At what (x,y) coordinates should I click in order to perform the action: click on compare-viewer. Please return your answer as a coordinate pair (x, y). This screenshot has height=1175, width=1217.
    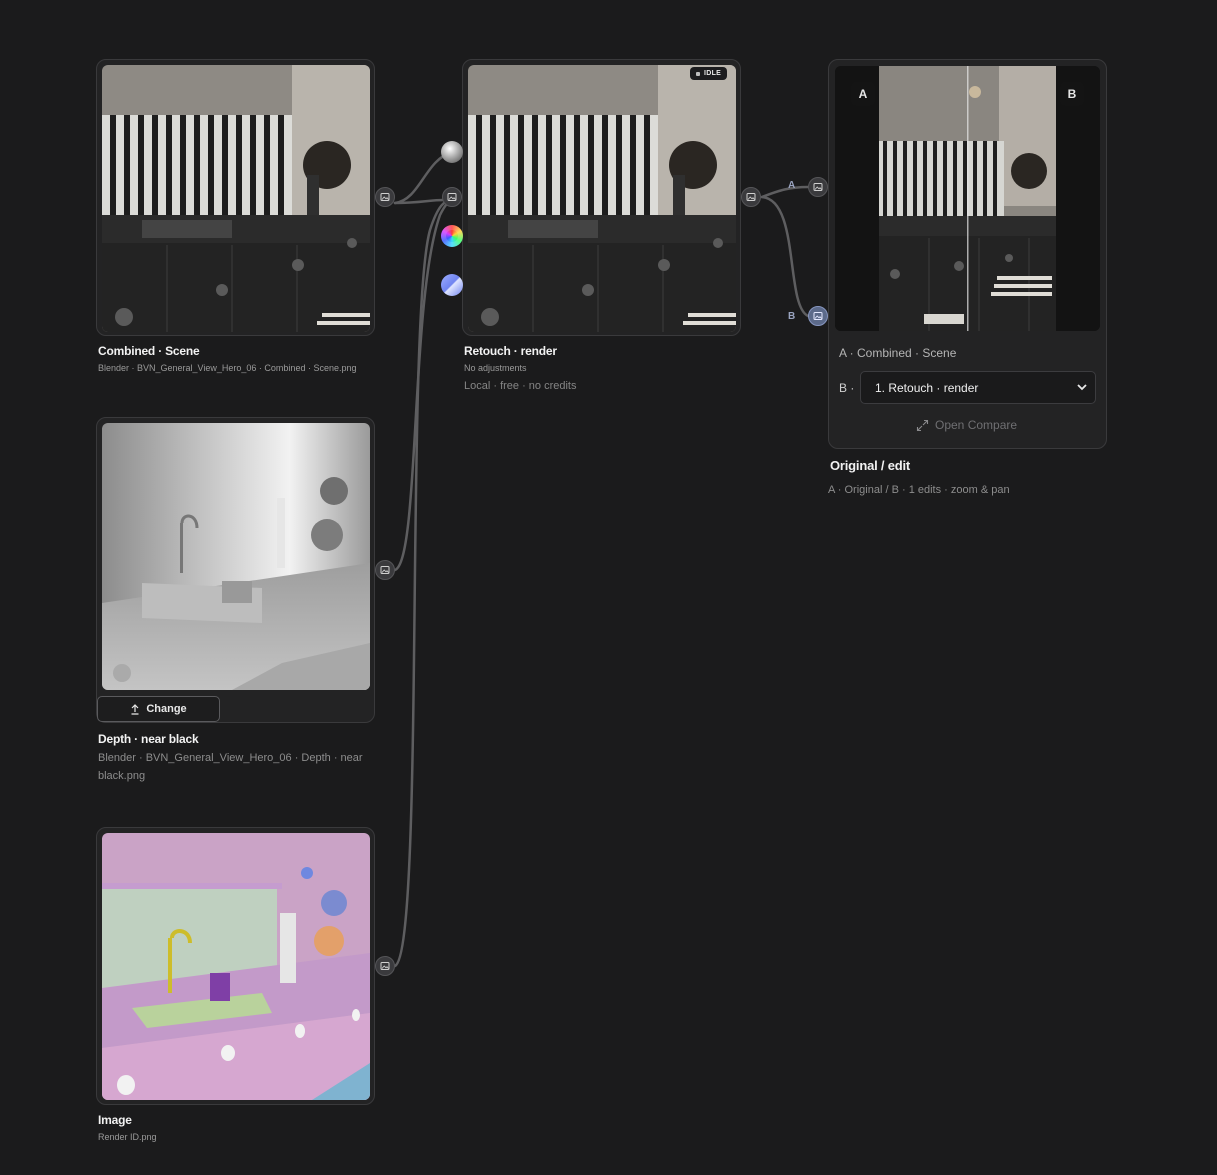
    Looking at the image, I should click on (967, 198).